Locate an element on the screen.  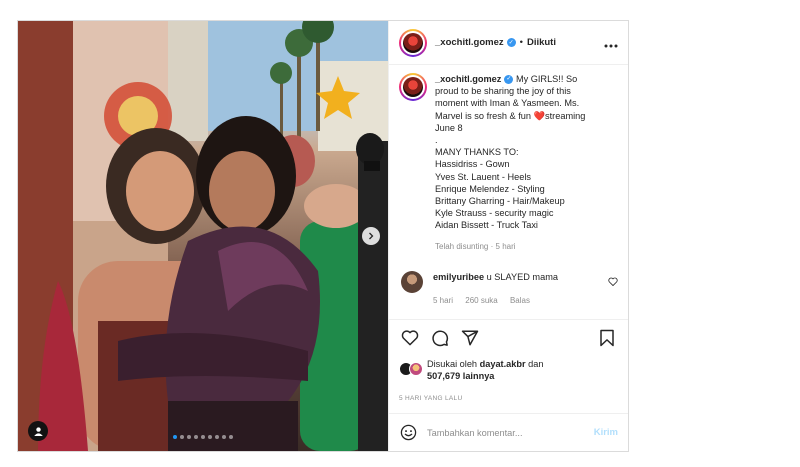
edited-label: Telah disunting is located at coordinates (462, 246).